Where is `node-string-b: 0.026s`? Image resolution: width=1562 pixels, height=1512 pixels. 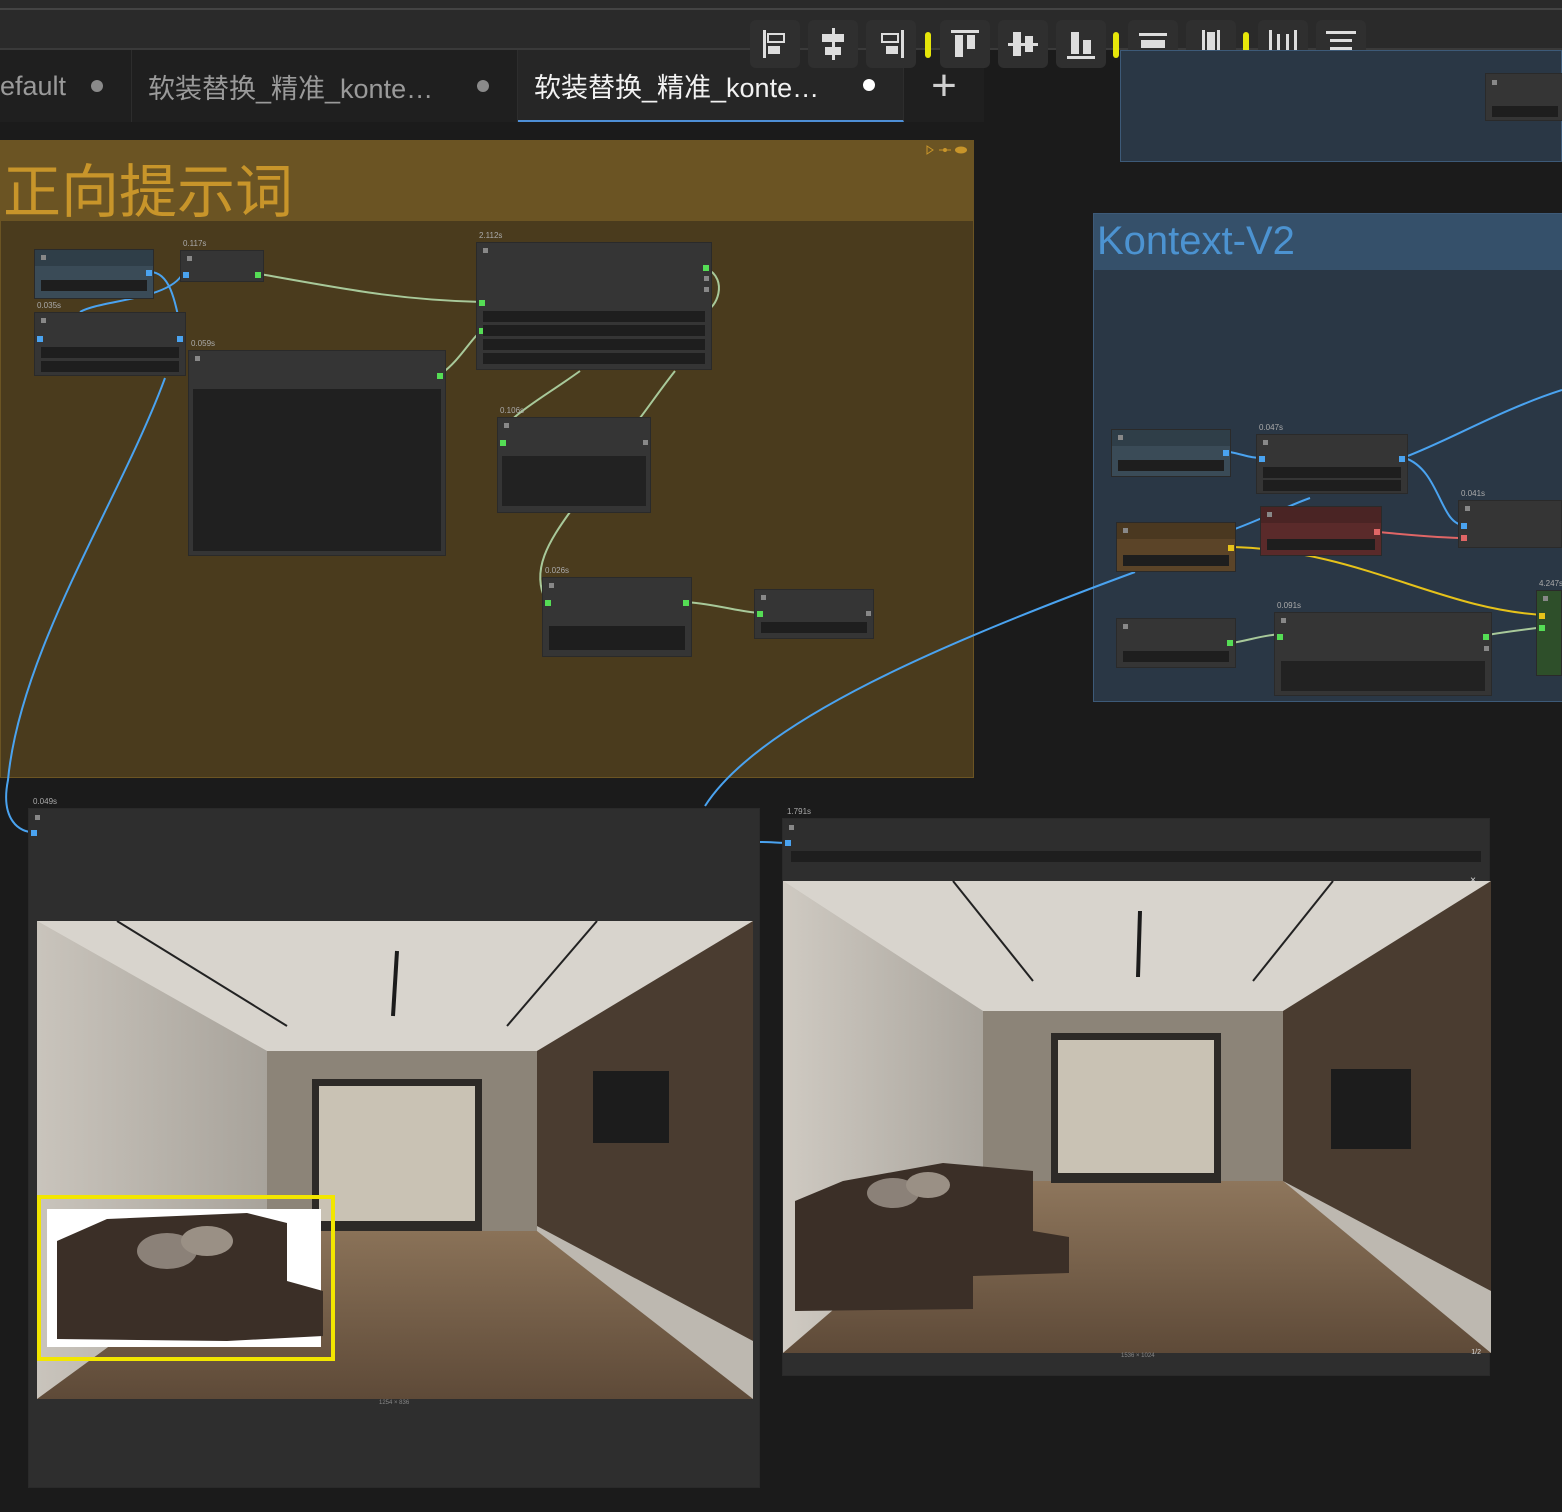 node-string-b: 0.026s is located at coordinates (617, 611).